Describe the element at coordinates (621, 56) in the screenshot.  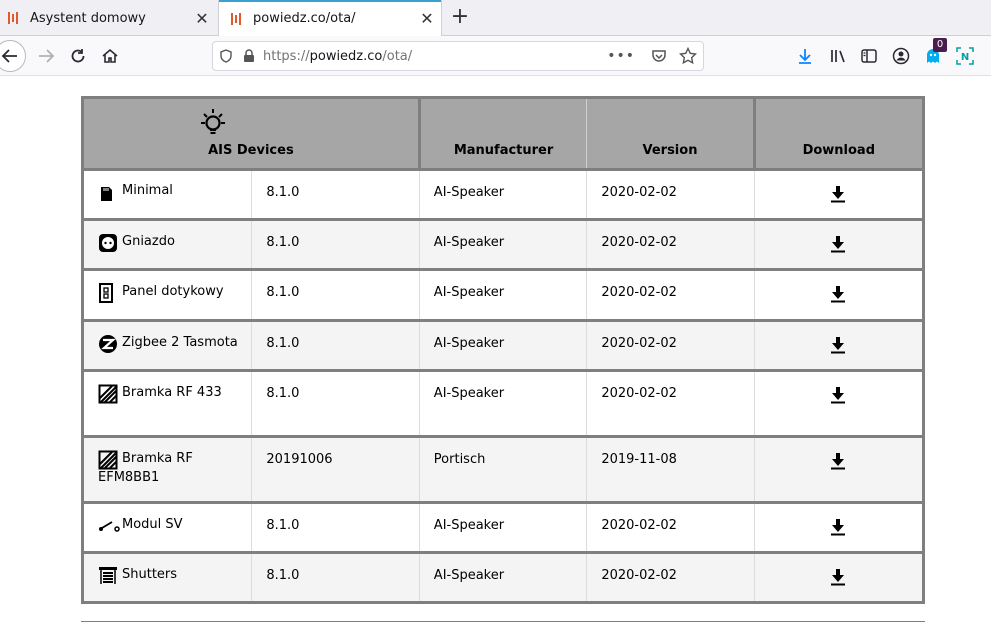
I see `page-actions-menu-icon: •••` at that location.